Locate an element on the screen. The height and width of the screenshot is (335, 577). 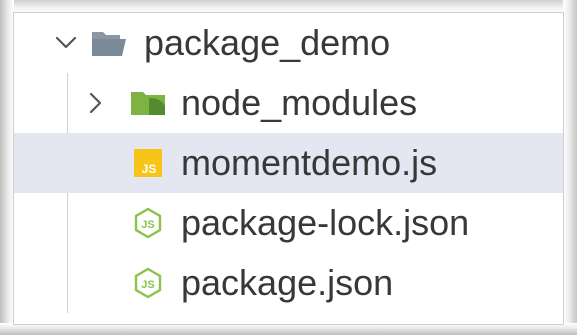
chevron-down-icon is located at coordinates (66, 43).